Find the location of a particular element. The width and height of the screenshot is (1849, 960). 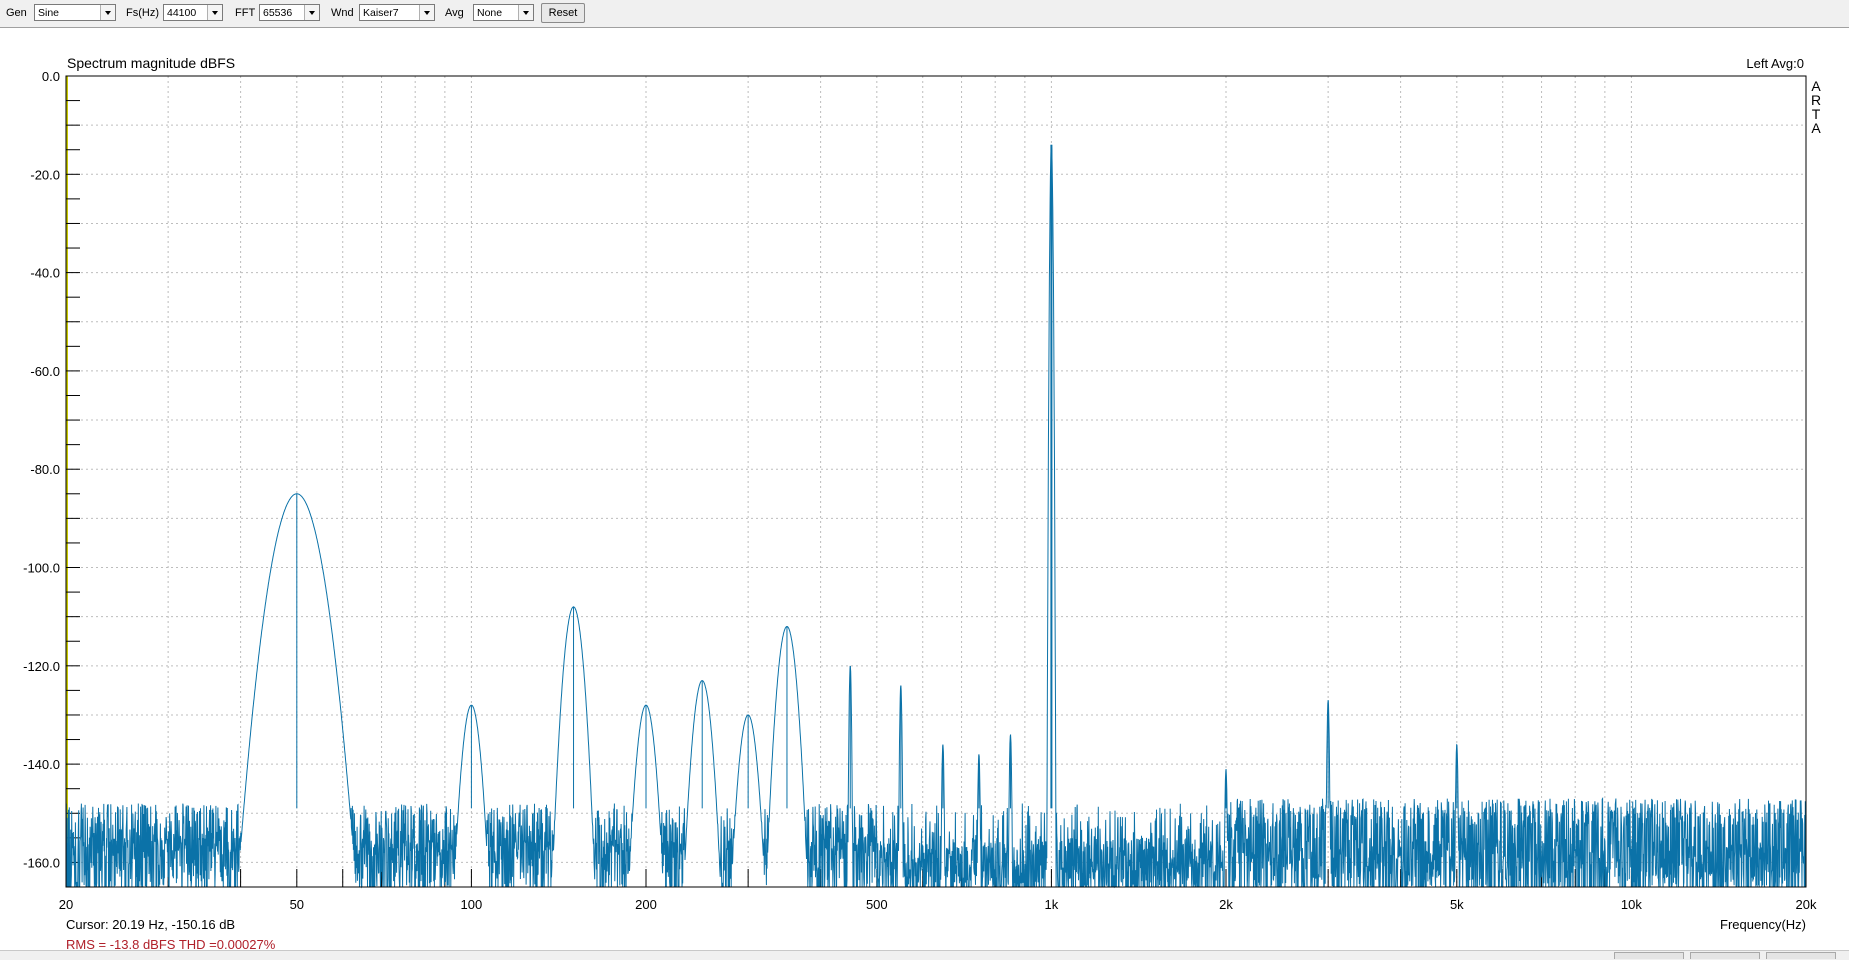

x-axis-label: Frequency(Hz) is located at coordinates (1763, 924).